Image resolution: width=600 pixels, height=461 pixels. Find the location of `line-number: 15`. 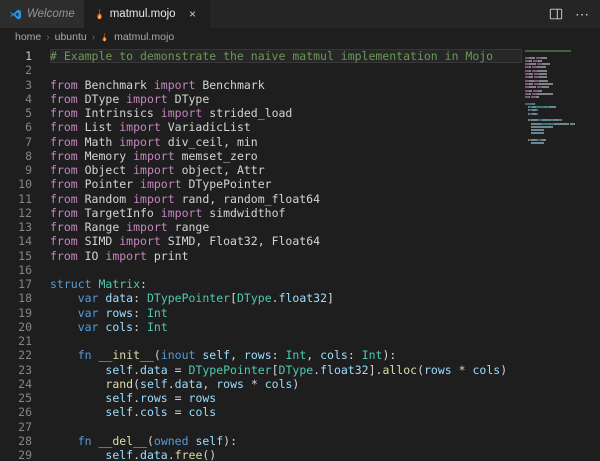

line-number: 15 is located at coordinates (16, 256).